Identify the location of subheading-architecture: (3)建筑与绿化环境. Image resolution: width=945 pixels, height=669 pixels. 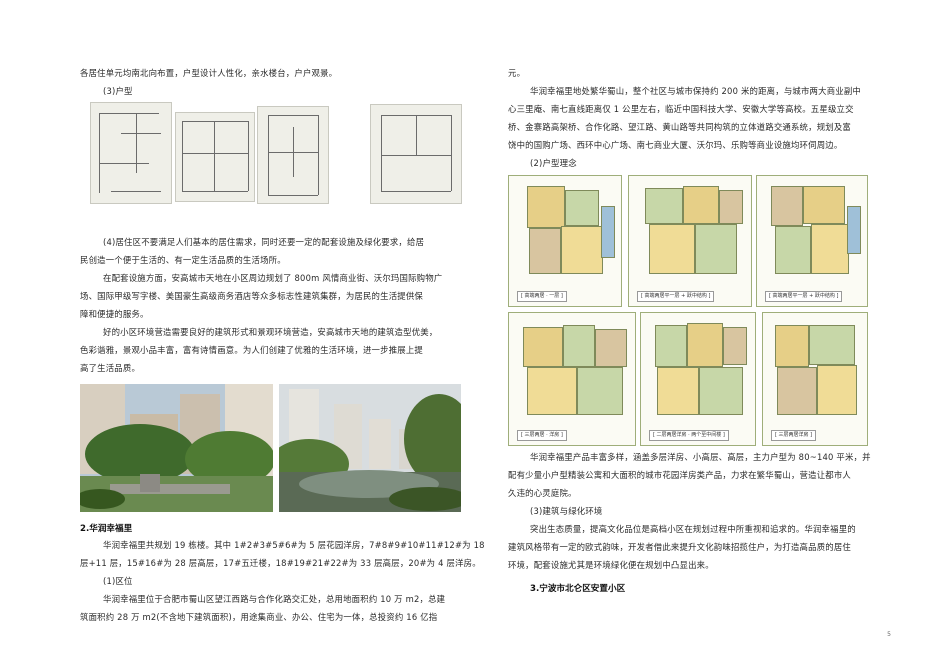
(566, 511).